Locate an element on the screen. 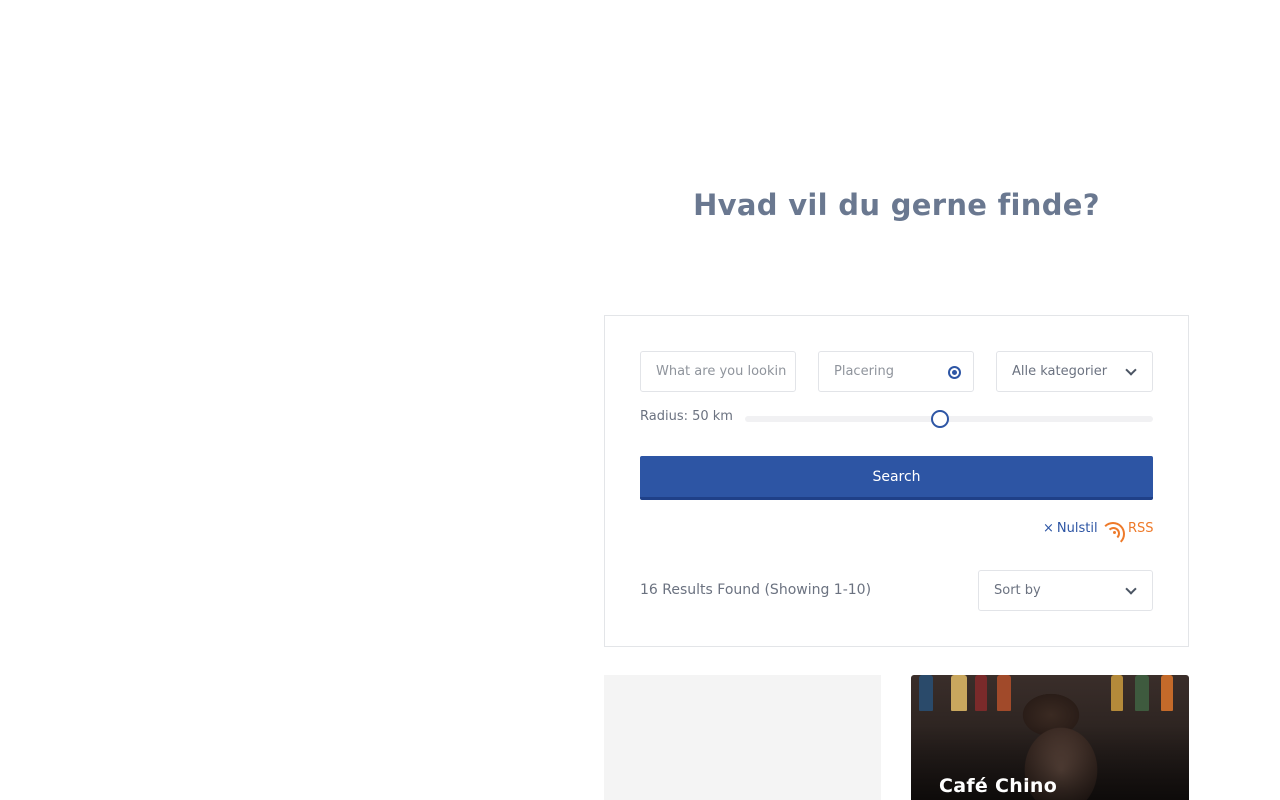  reset-link: × Nulstil is located at coordinates (1070, 528).